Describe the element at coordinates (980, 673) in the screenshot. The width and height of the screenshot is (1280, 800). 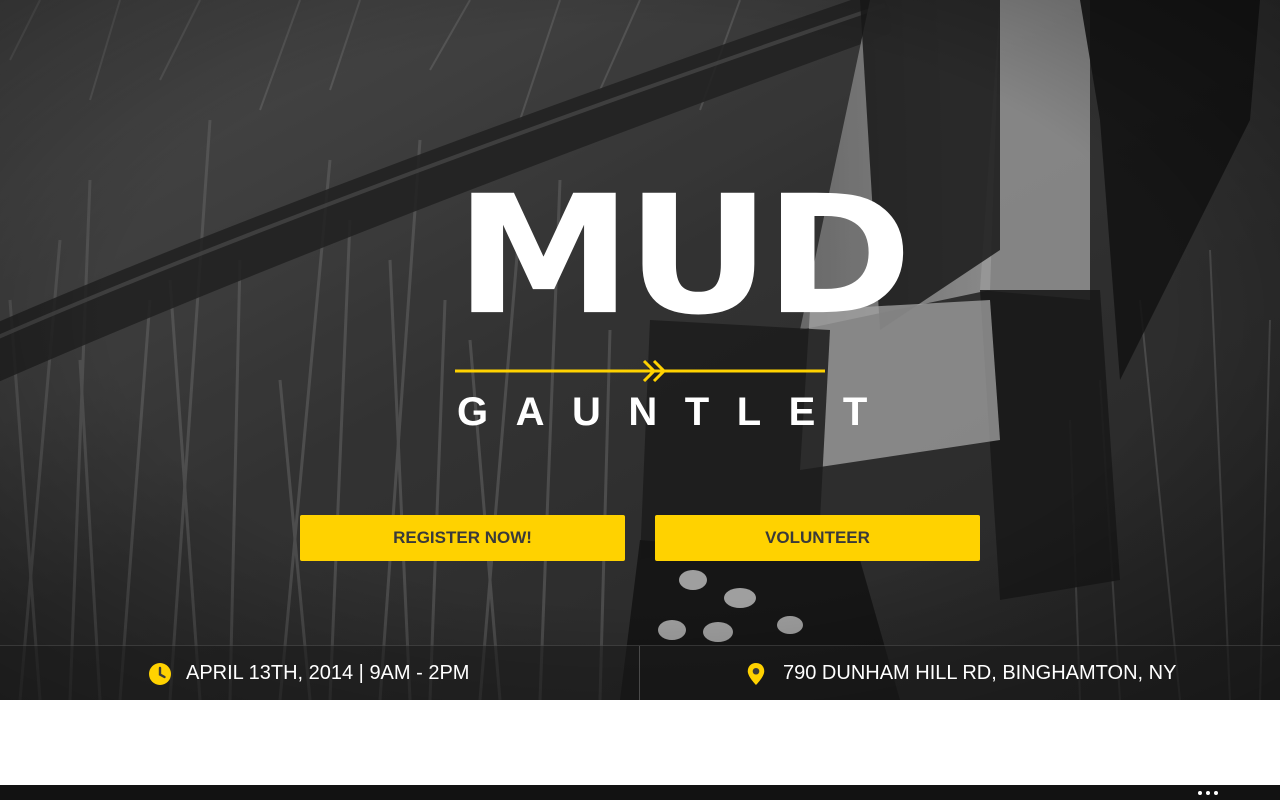
I see `event-location-text: 790 DUNHAM HILL RD, BINGHAMTON, NY` at that location.